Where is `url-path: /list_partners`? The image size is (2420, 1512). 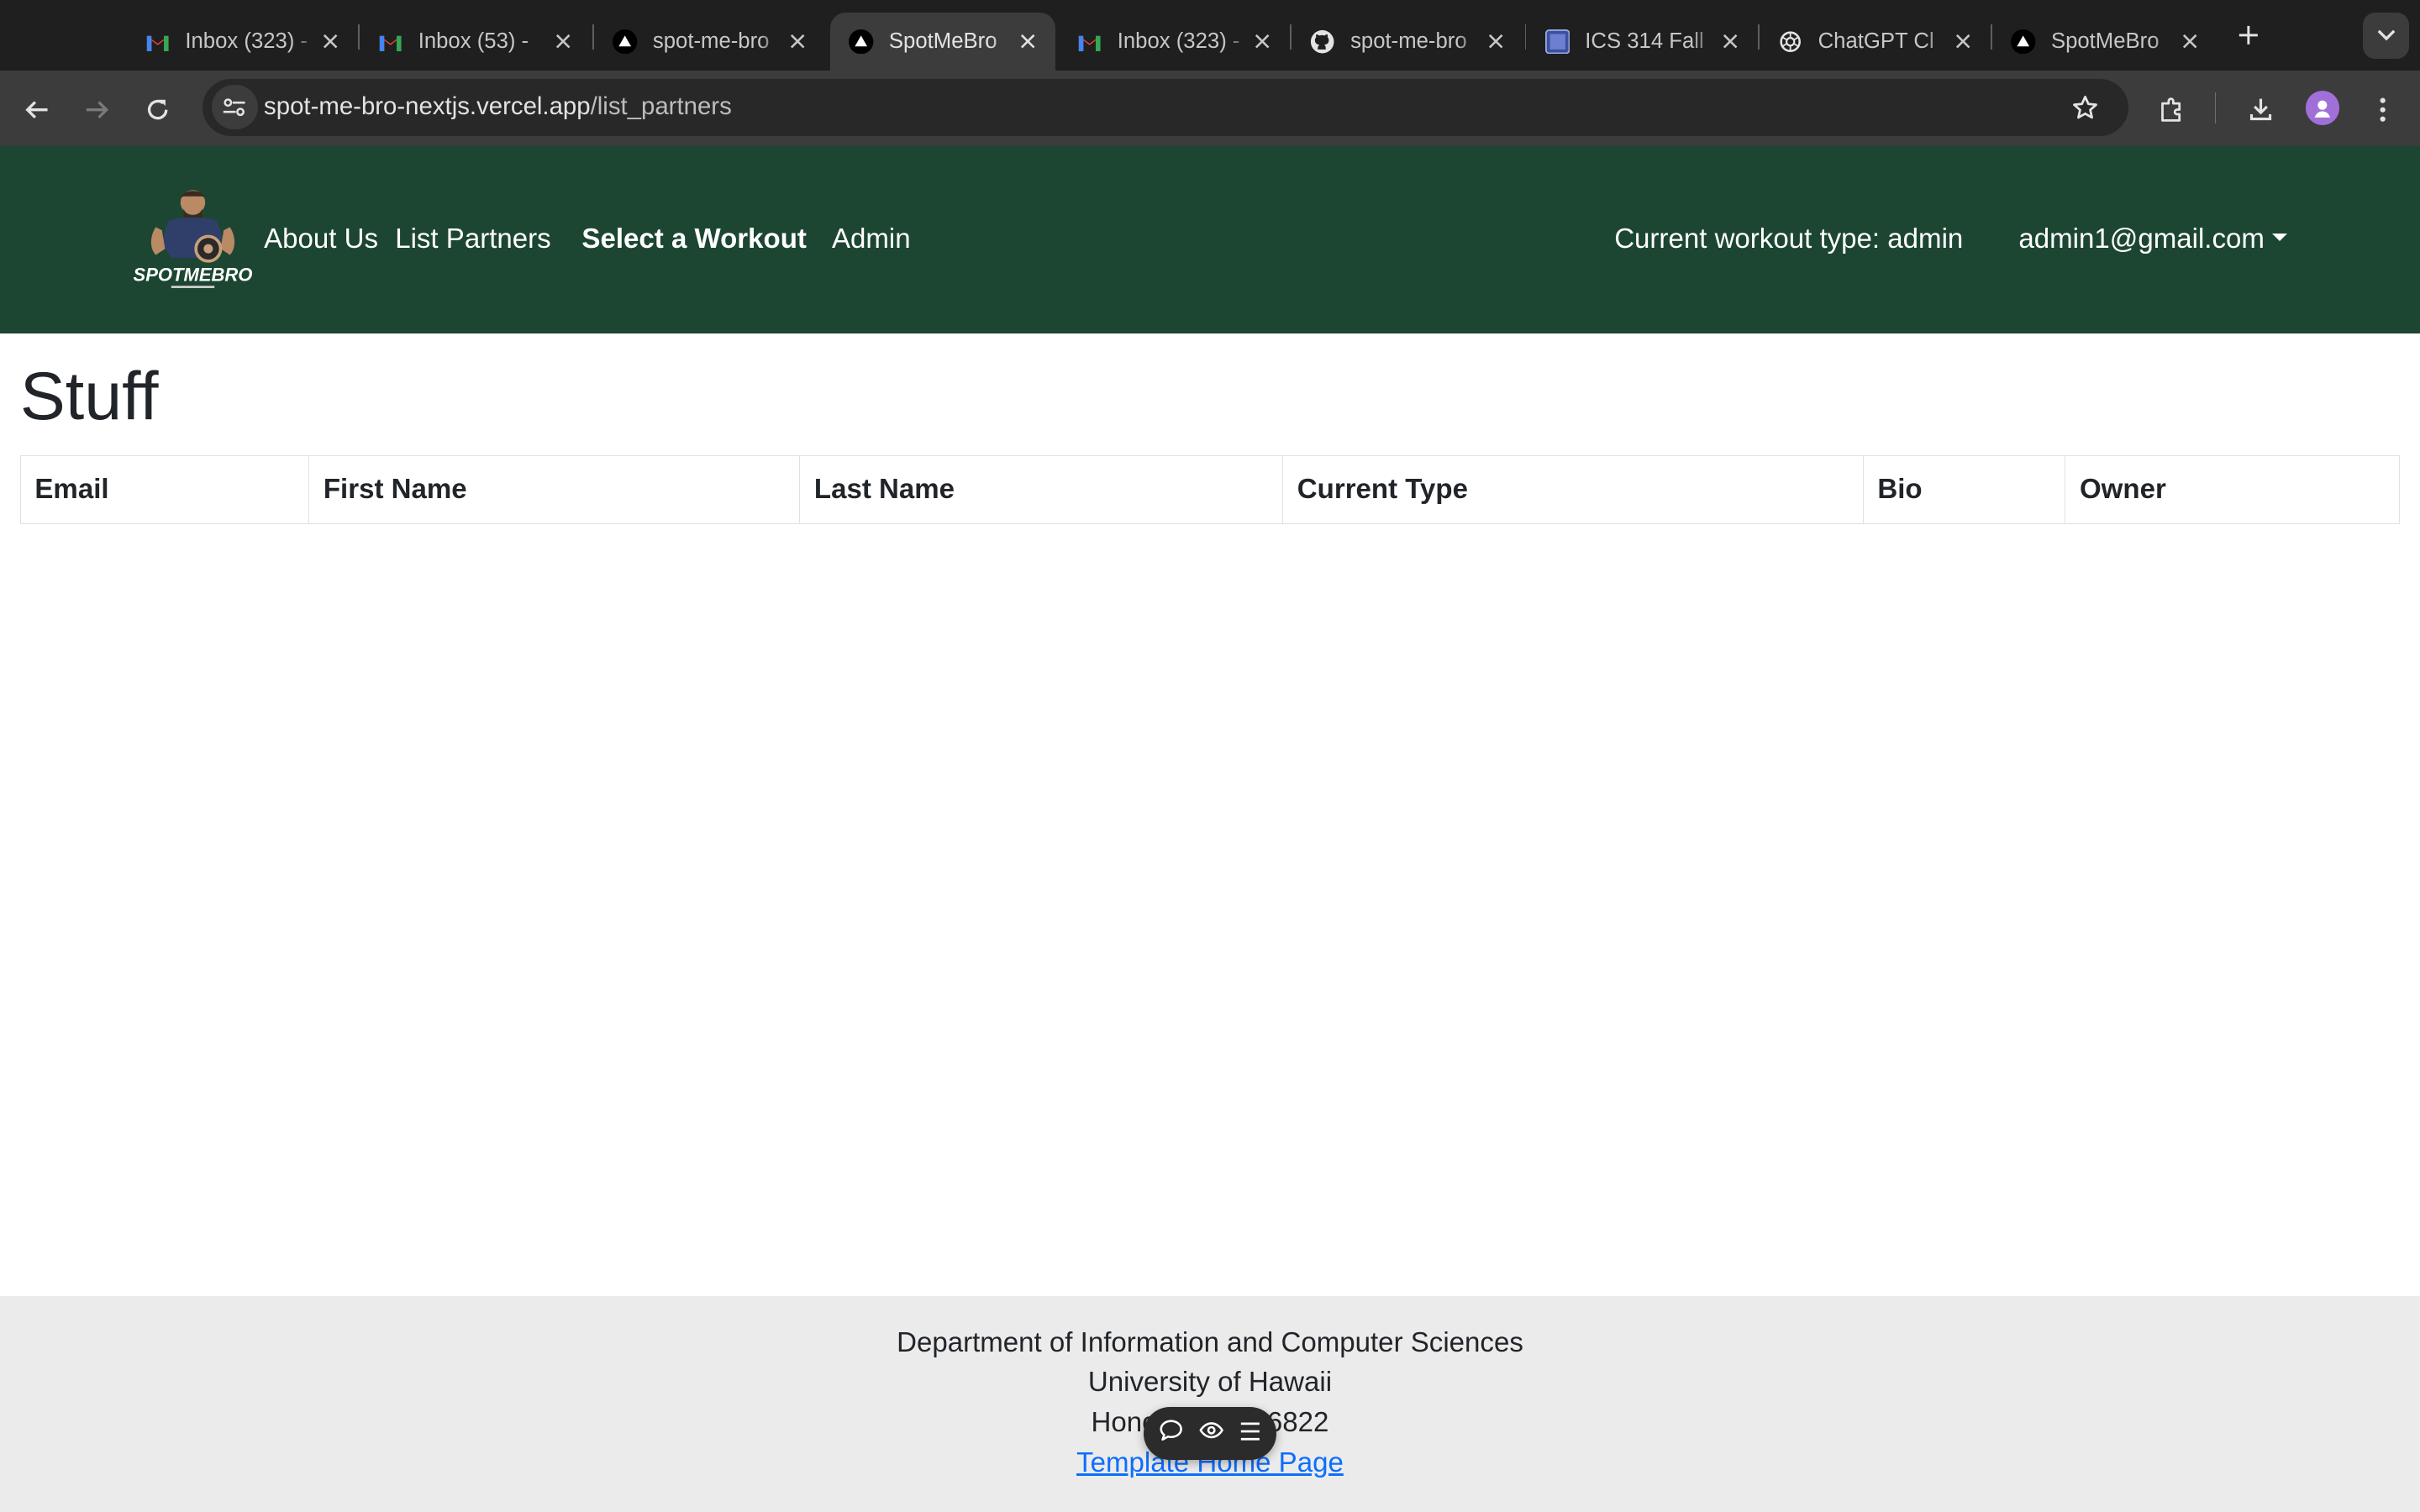 url-path: /list_partners is located at coordinates (661, 106).